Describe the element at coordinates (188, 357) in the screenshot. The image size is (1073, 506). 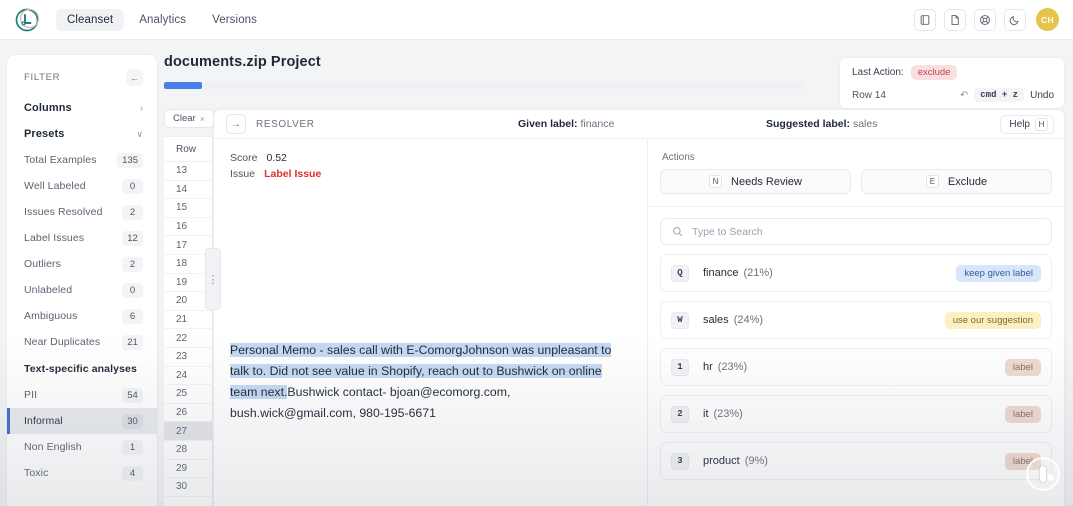
I see `table-row: 23` at that location.